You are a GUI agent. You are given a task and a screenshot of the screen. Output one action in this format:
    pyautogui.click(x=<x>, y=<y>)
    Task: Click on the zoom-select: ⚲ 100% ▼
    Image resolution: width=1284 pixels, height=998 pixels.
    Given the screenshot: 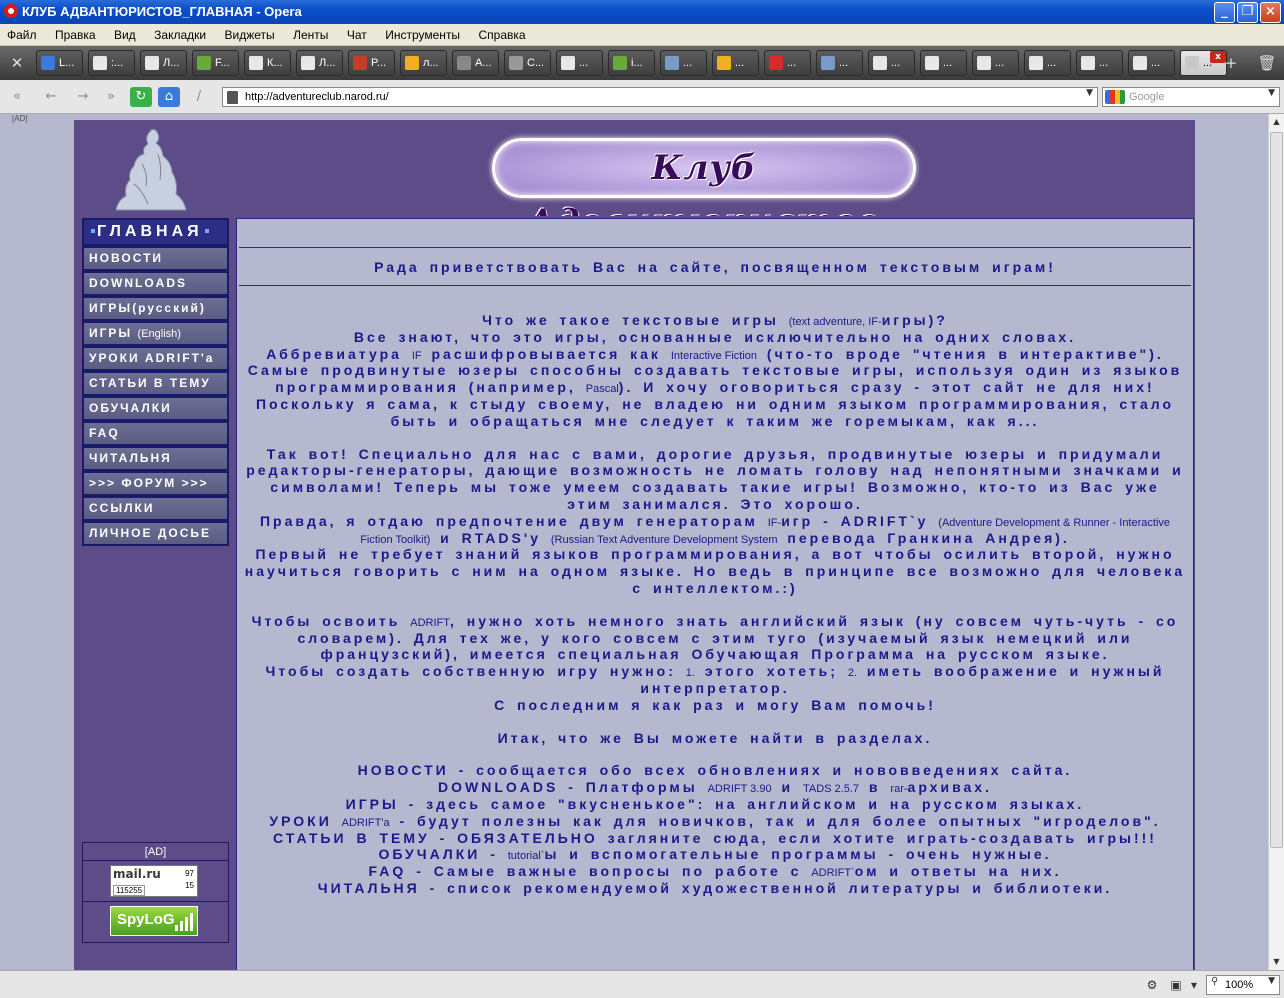 What is the action you would take?
    pyautogui.click(x=1243, y=985)
    